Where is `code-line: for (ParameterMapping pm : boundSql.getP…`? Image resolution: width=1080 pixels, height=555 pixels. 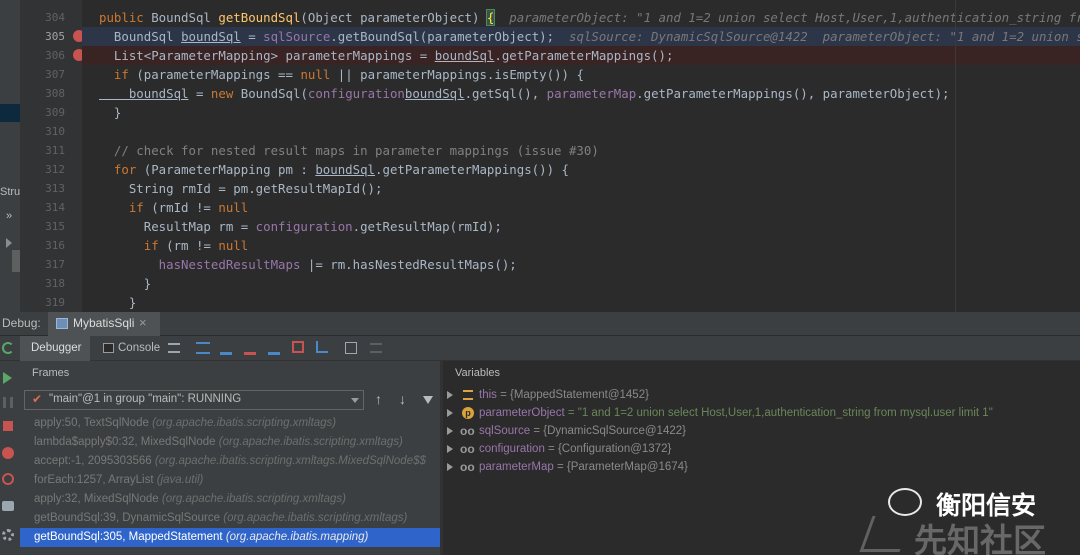 code-line: for (ParameterMapping pm : boundSql.getP… is located at coordinates (581, 169).